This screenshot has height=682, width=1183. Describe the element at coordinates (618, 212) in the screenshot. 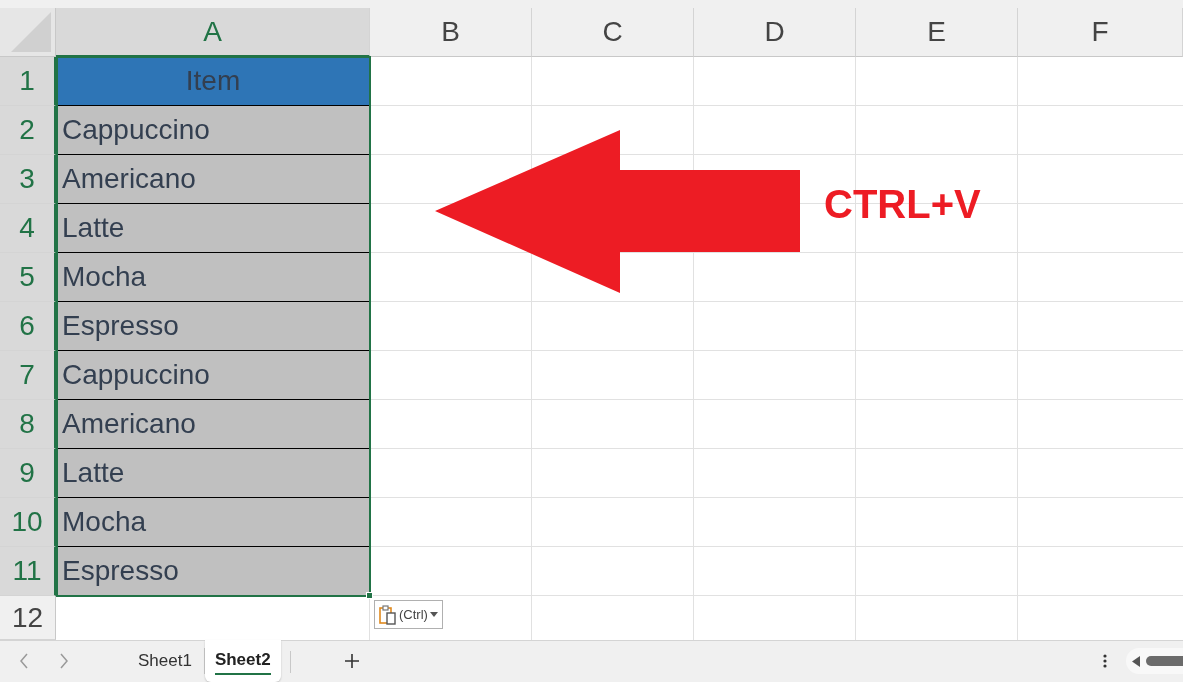

I see `arrow-icon` at that location.